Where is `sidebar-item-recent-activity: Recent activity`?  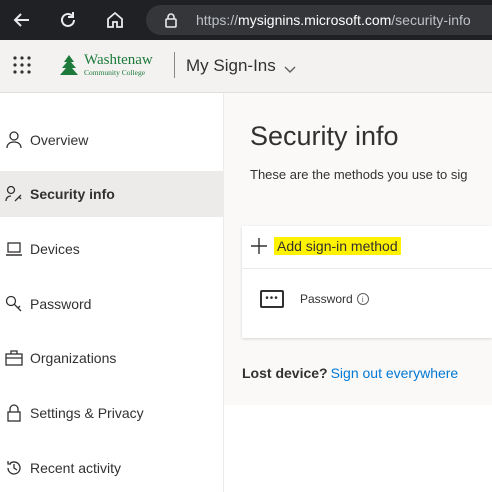
sidebar-item-recent-activity: Recent activity is located at coordinates (111, 468).